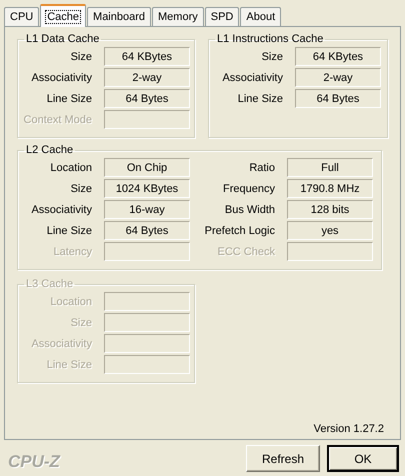 This screenshot has height=476, width=405. What do you see at coordinates (49, 150) in the screenshot?
I see `group-title: L2 Cache` at bounding box center [49, 150].